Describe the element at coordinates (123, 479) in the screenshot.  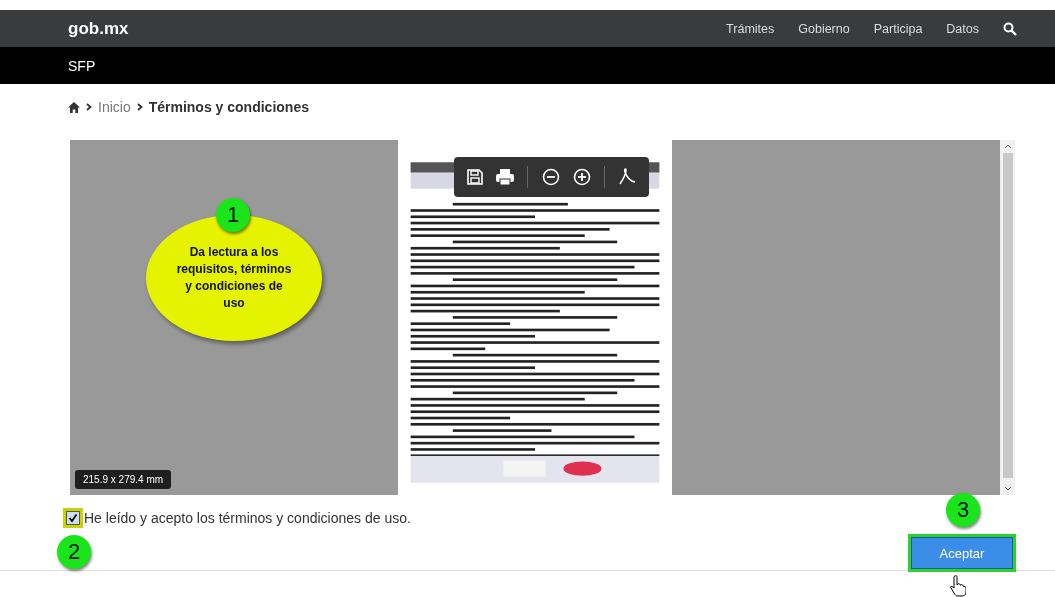
I see `page-size-label: 215.9 x 279.4 mm` at that location.